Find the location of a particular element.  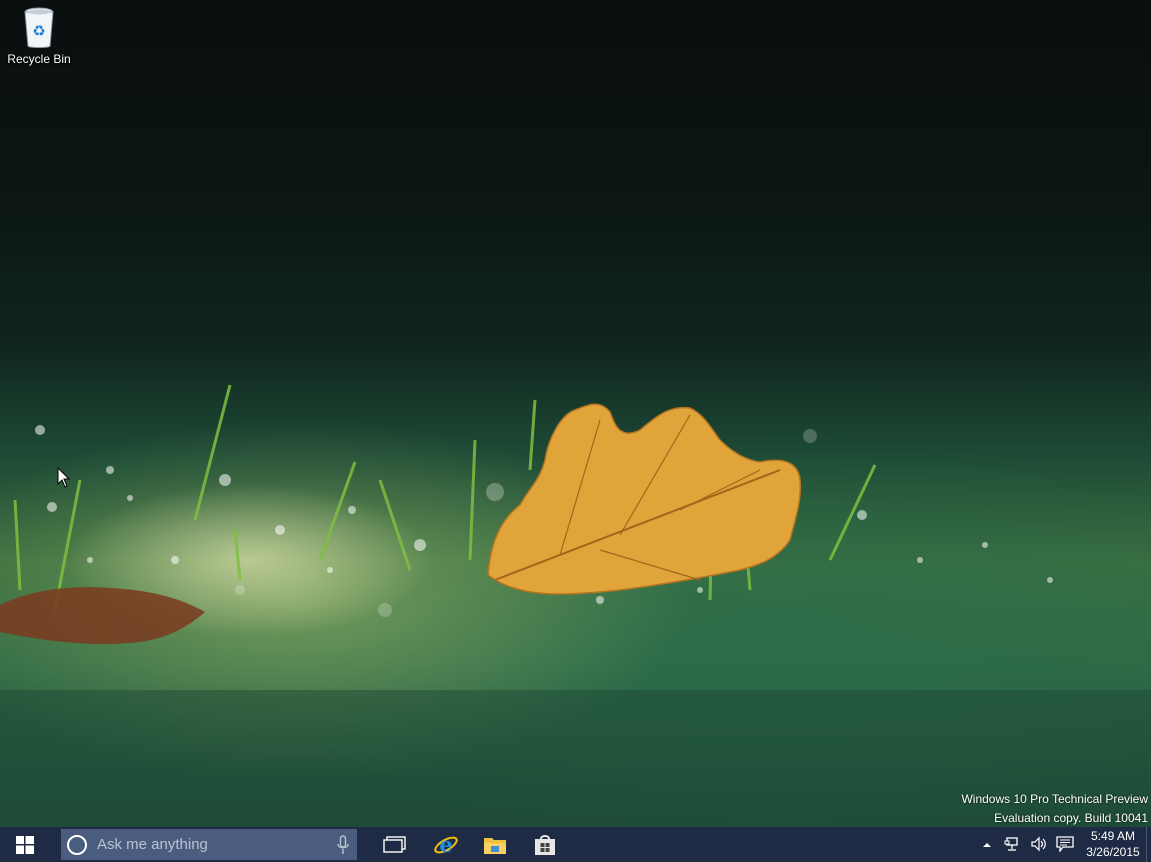

watermark-build: Evaluation copy. Build 10041 is located at coordinates (1071, 818).